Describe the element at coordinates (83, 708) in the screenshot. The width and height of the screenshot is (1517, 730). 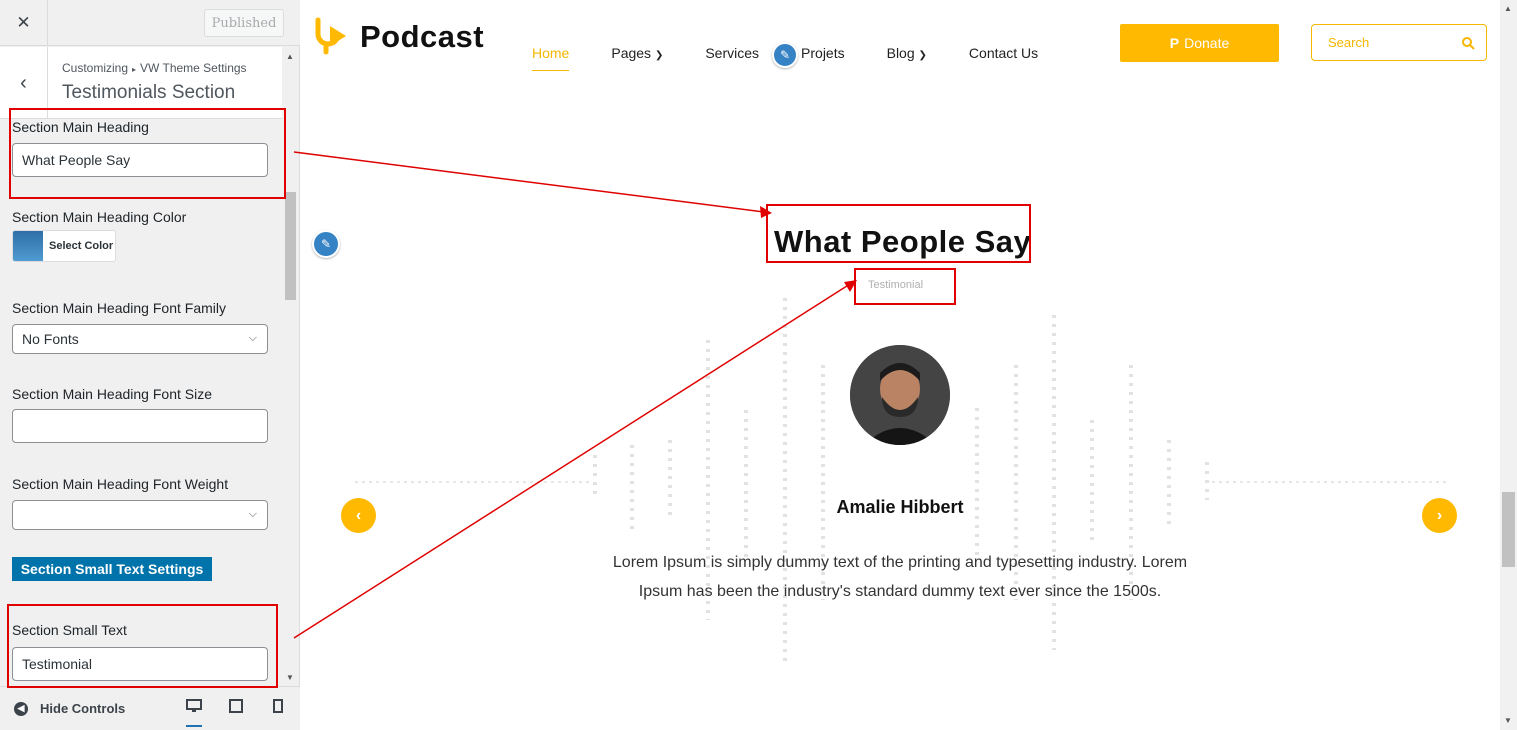
I see `hide-controls-label: Hide Controls` at that location.